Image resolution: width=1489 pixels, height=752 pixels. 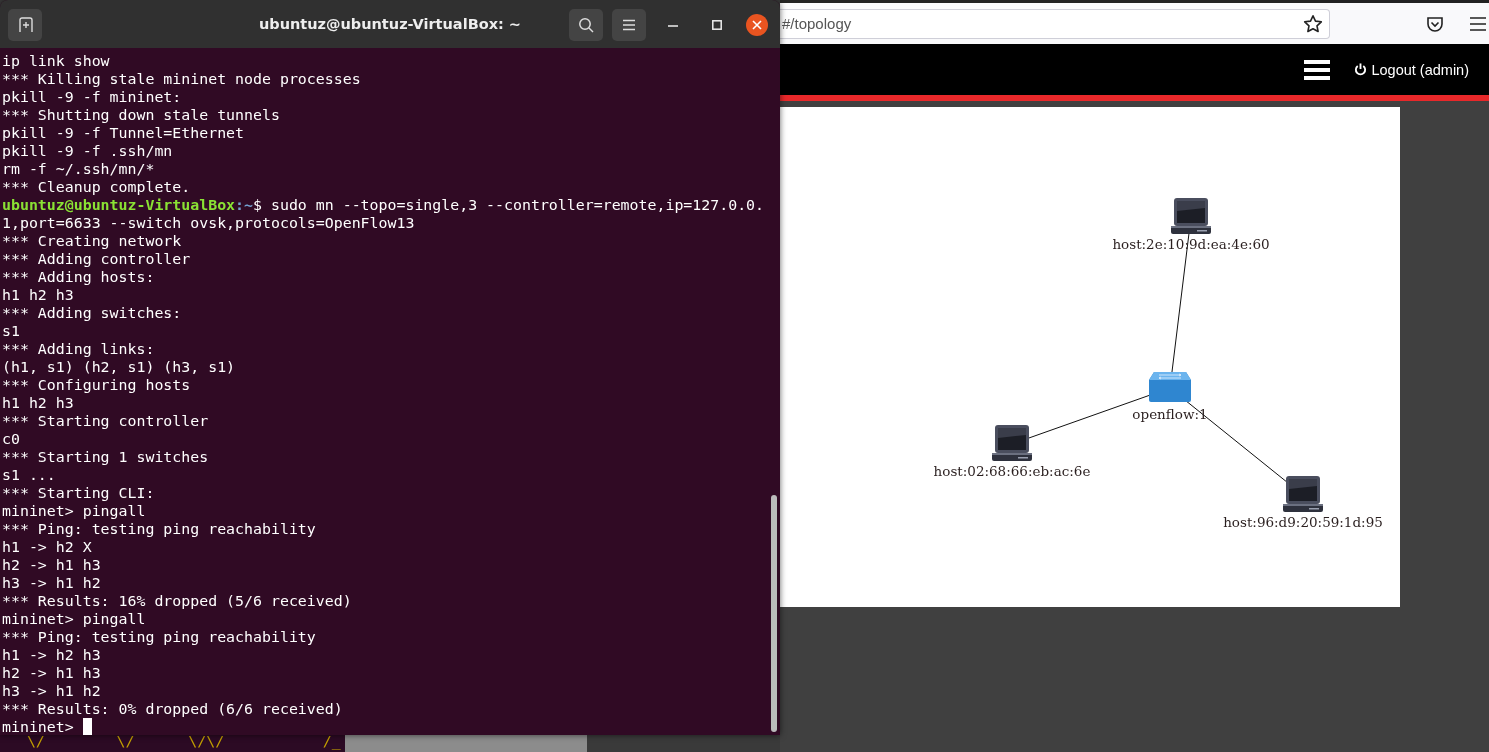 I want to click on terminal-line: *** Adding controller, so click(x=97, y=259).